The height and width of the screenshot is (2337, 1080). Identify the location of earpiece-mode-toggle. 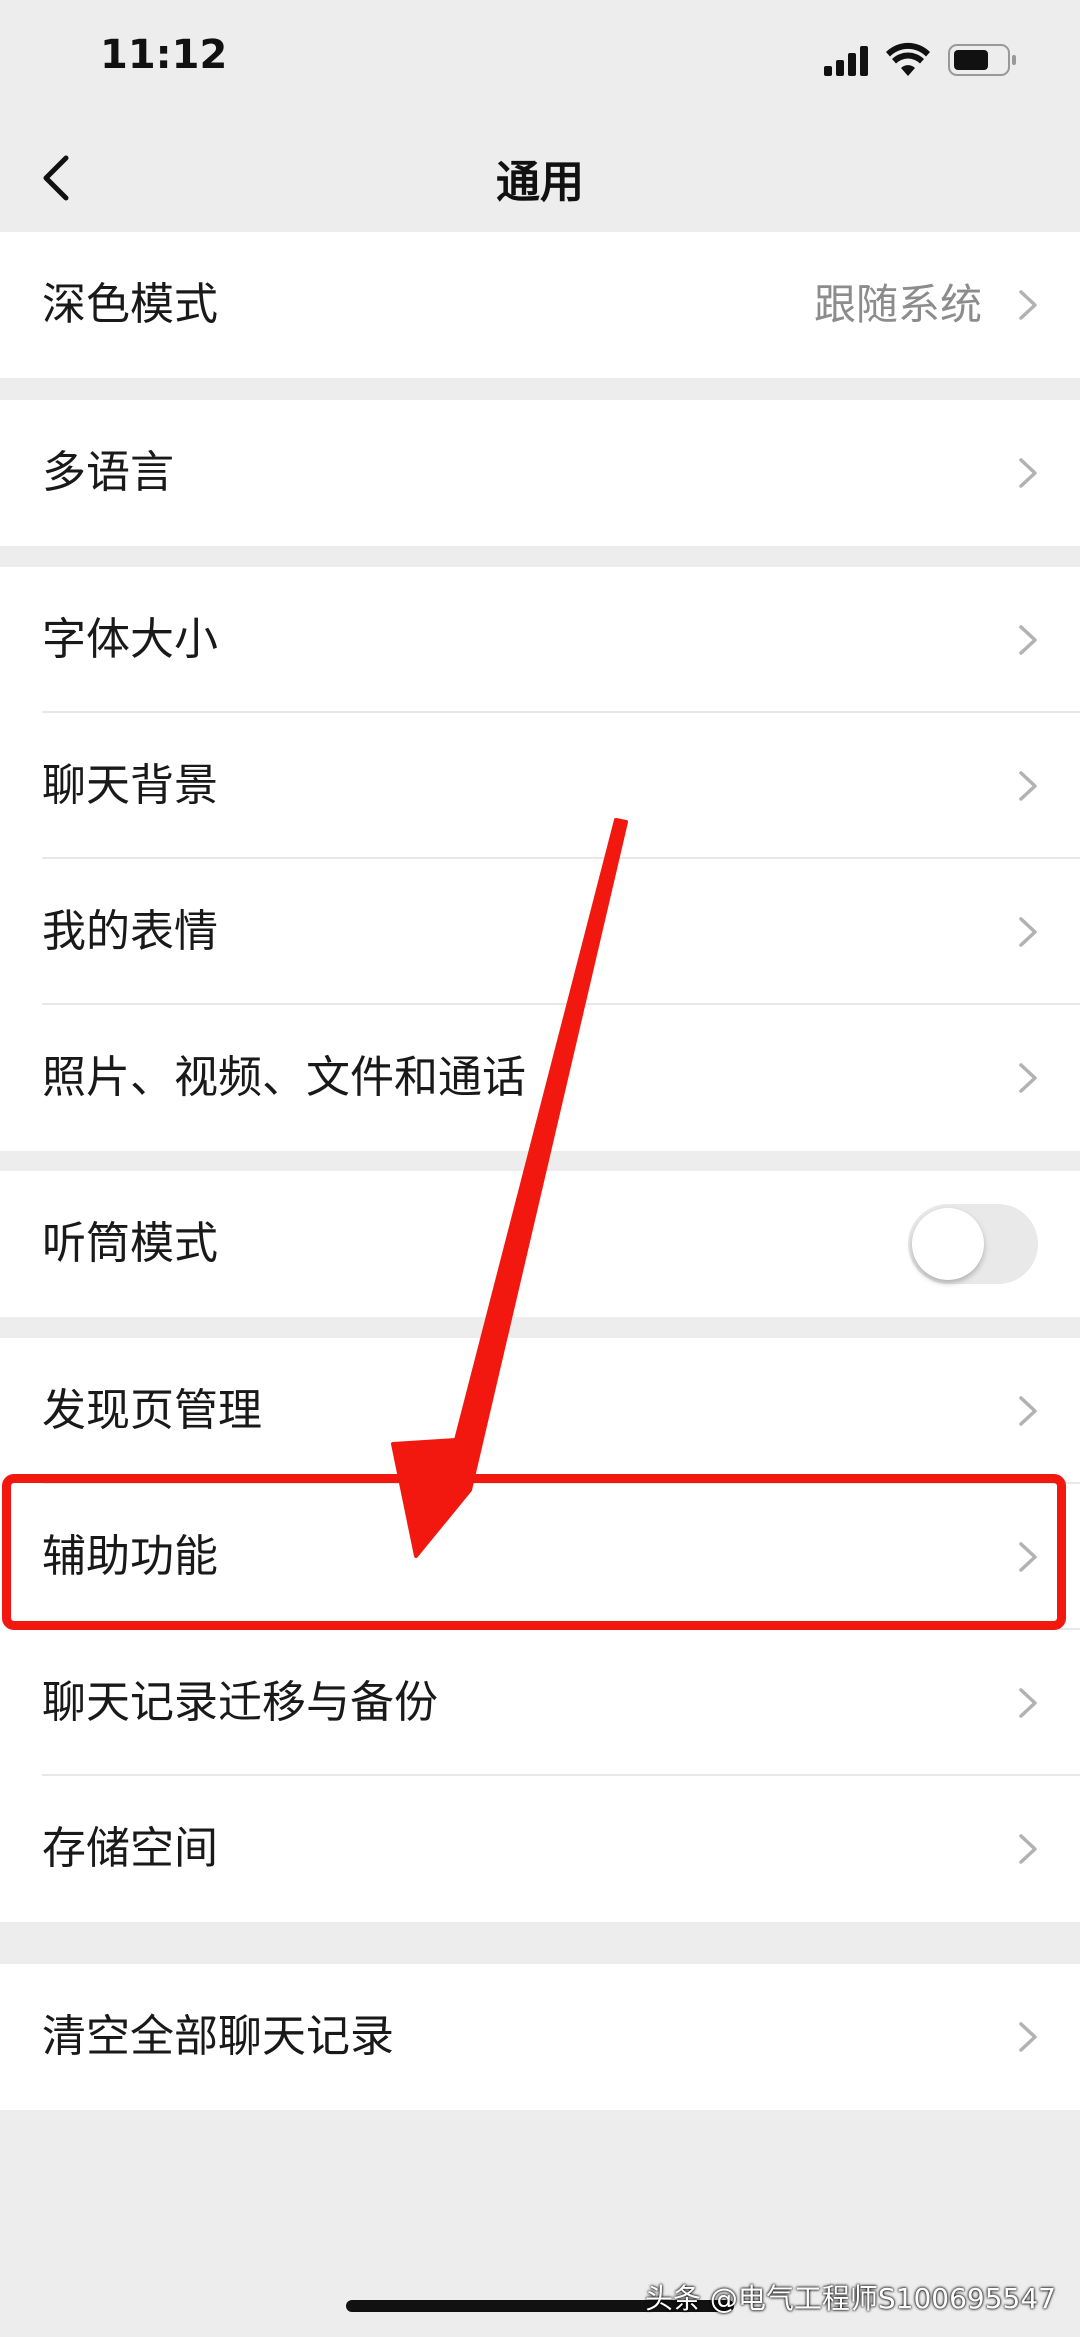
(973, 1244).